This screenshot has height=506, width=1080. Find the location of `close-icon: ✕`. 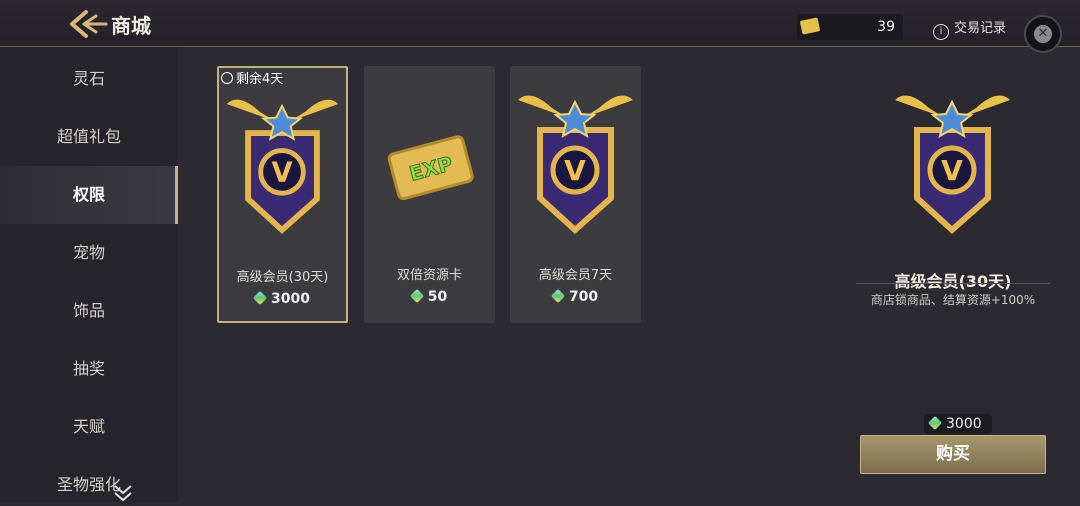

close-icon: ✕ is located at coordinates (1043, 34).